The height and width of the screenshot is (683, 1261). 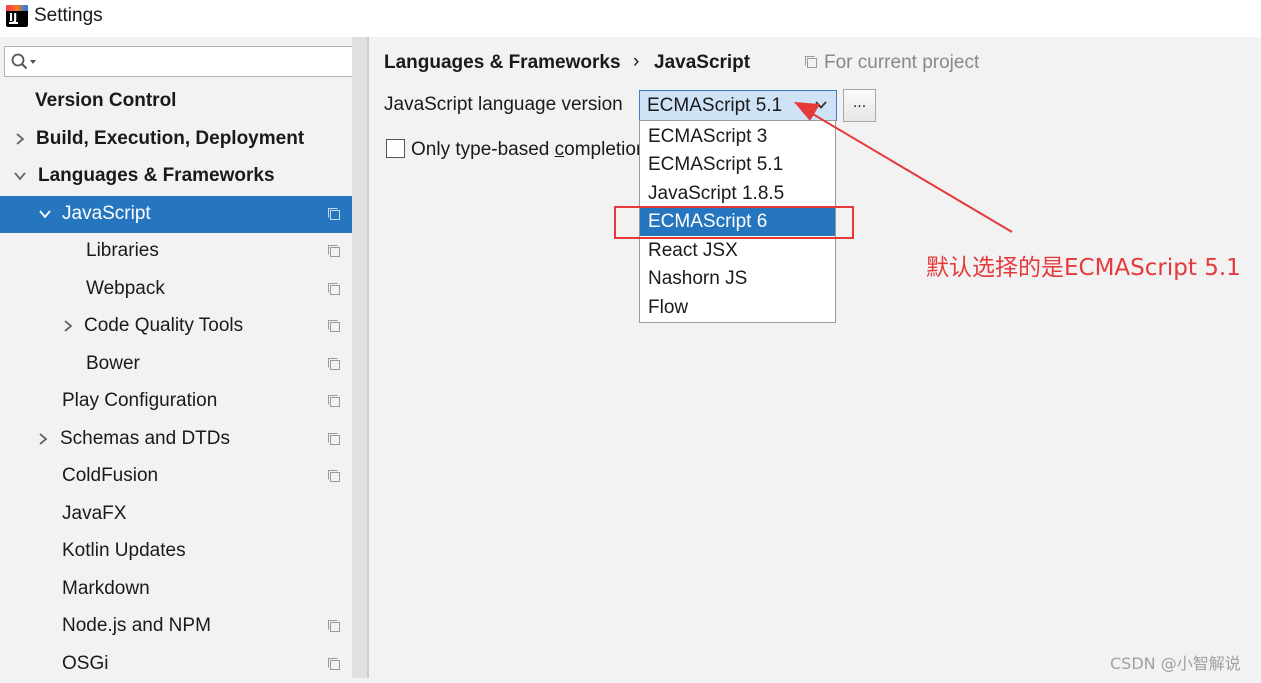 I want to click on annotation-text: 默认选择的是ECMAScript 5.1, so click(x=1083, y=268).